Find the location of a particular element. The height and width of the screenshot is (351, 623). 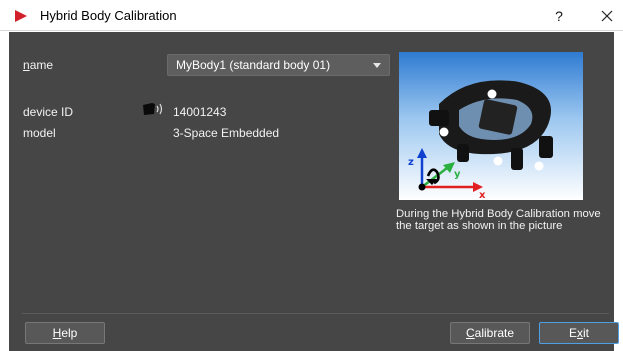

app-icon is located at coordinates (21, 16).